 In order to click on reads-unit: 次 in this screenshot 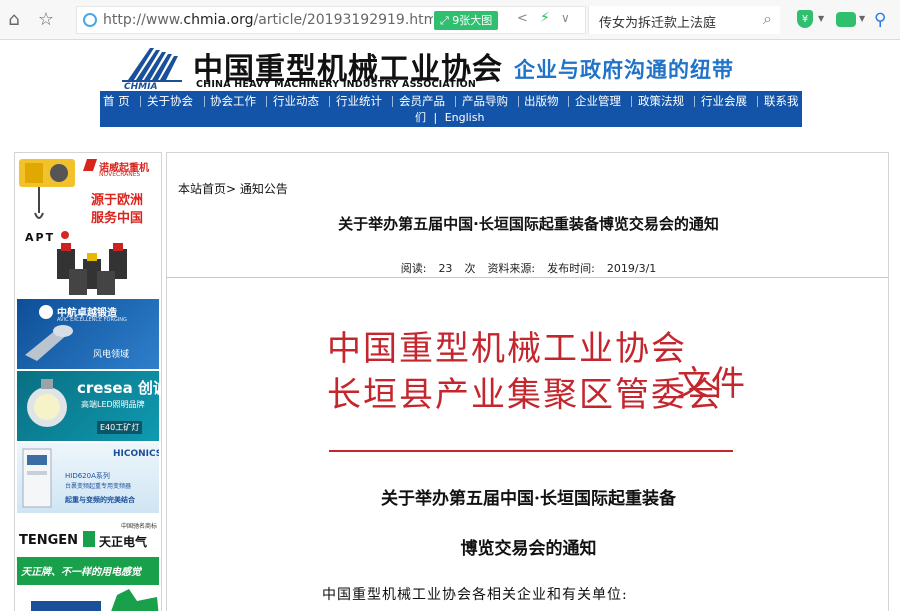, I will do `click(470, 268)`.